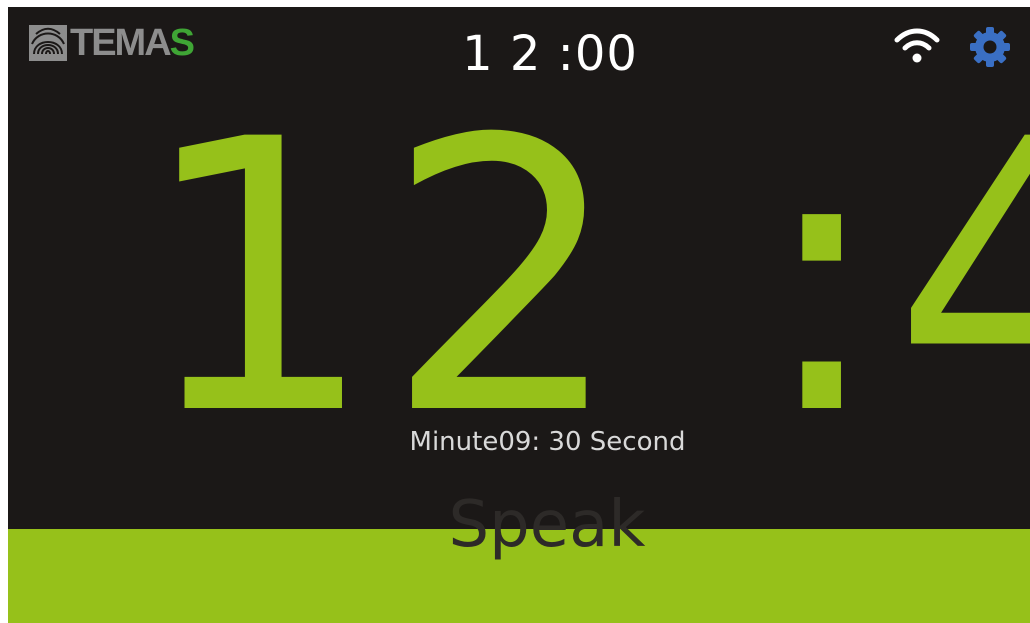 The image size is (1030, 623). What do you see at coordinates (547, 442) in the screenshot?
I see `countdown-timer: Minute09: 30 Second` at bounding box center [547, 442].